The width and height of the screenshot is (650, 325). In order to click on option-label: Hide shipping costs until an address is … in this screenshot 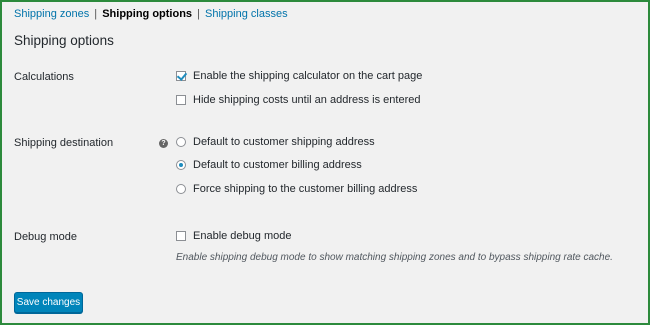, I will do `click(307, 100)`.